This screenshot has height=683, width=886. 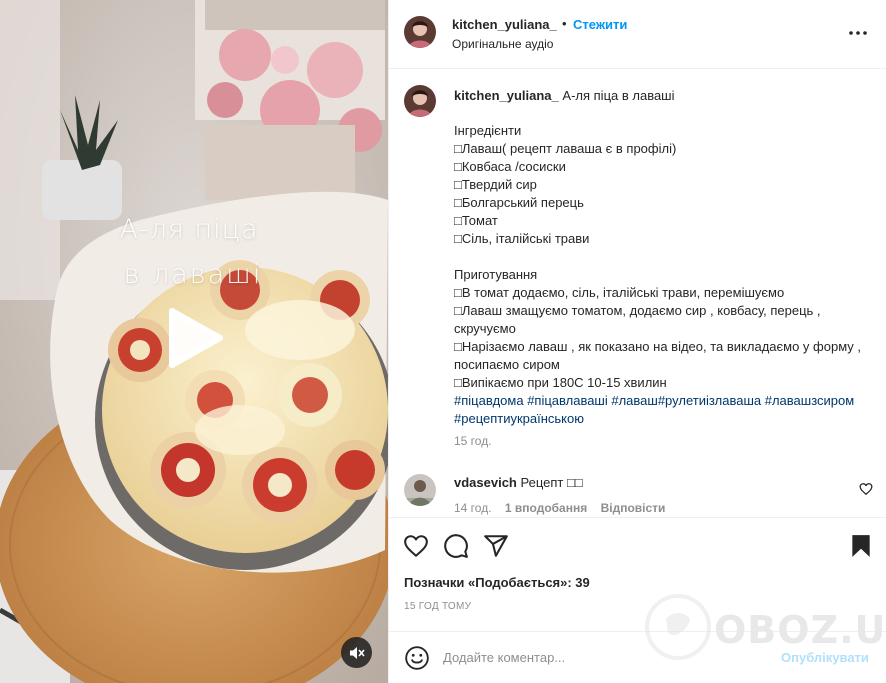 I want to click on comment-emoji: □□, so click(x=574, y=482).